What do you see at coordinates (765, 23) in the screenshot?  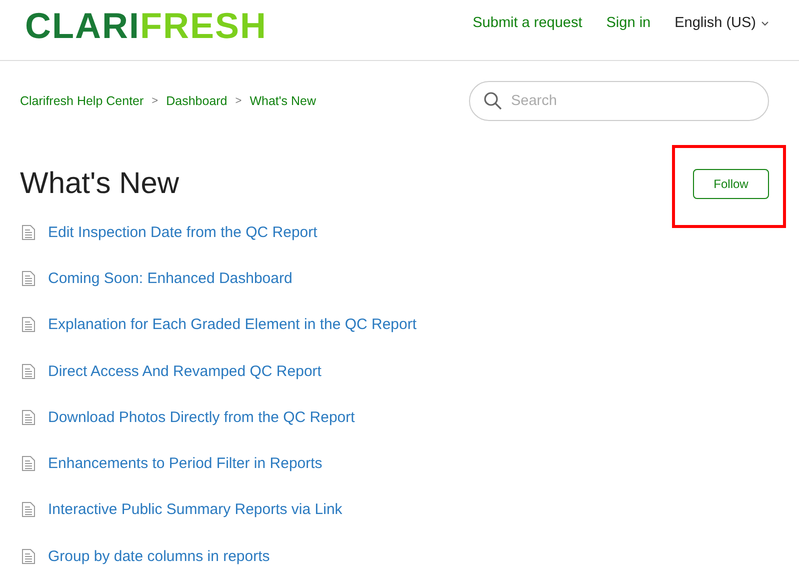 I see `caret-icon` at bounding box center [765, 23].